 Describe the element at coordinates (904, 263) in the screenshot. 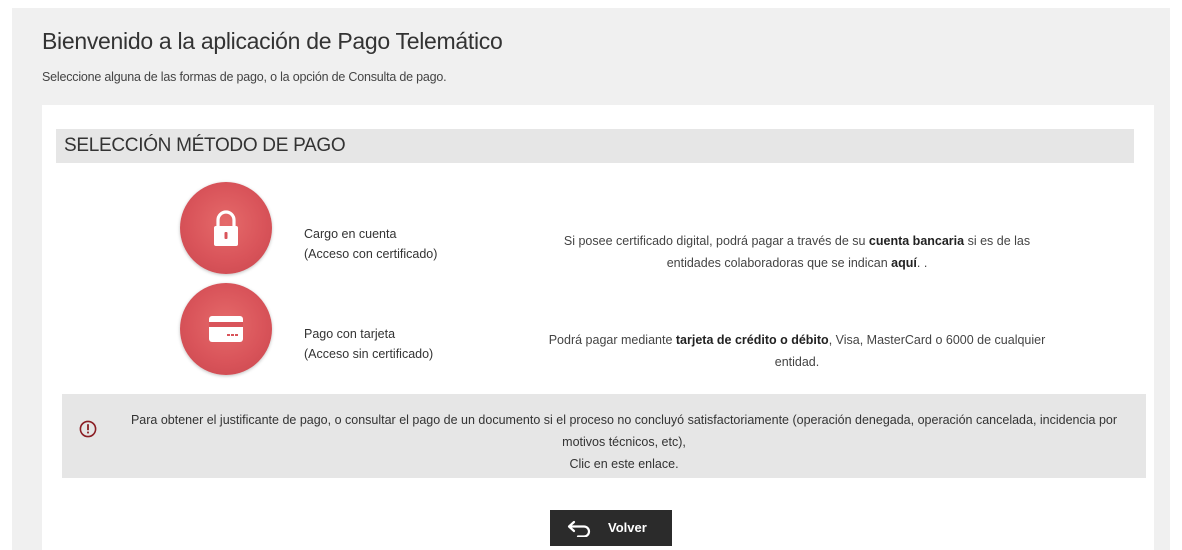

I see `entidades-colaboradoras-link: aquí` at that location.